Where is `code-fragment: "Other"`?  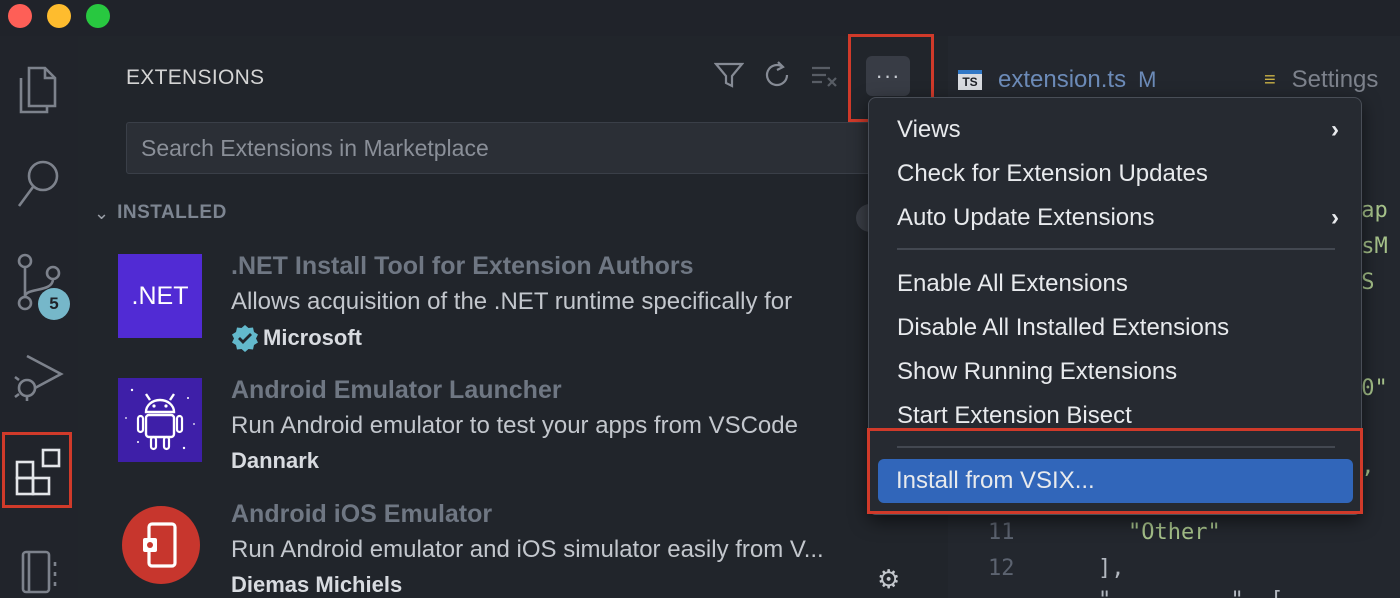 code-fragment: "Other" is located at coordinates (1174, 532).